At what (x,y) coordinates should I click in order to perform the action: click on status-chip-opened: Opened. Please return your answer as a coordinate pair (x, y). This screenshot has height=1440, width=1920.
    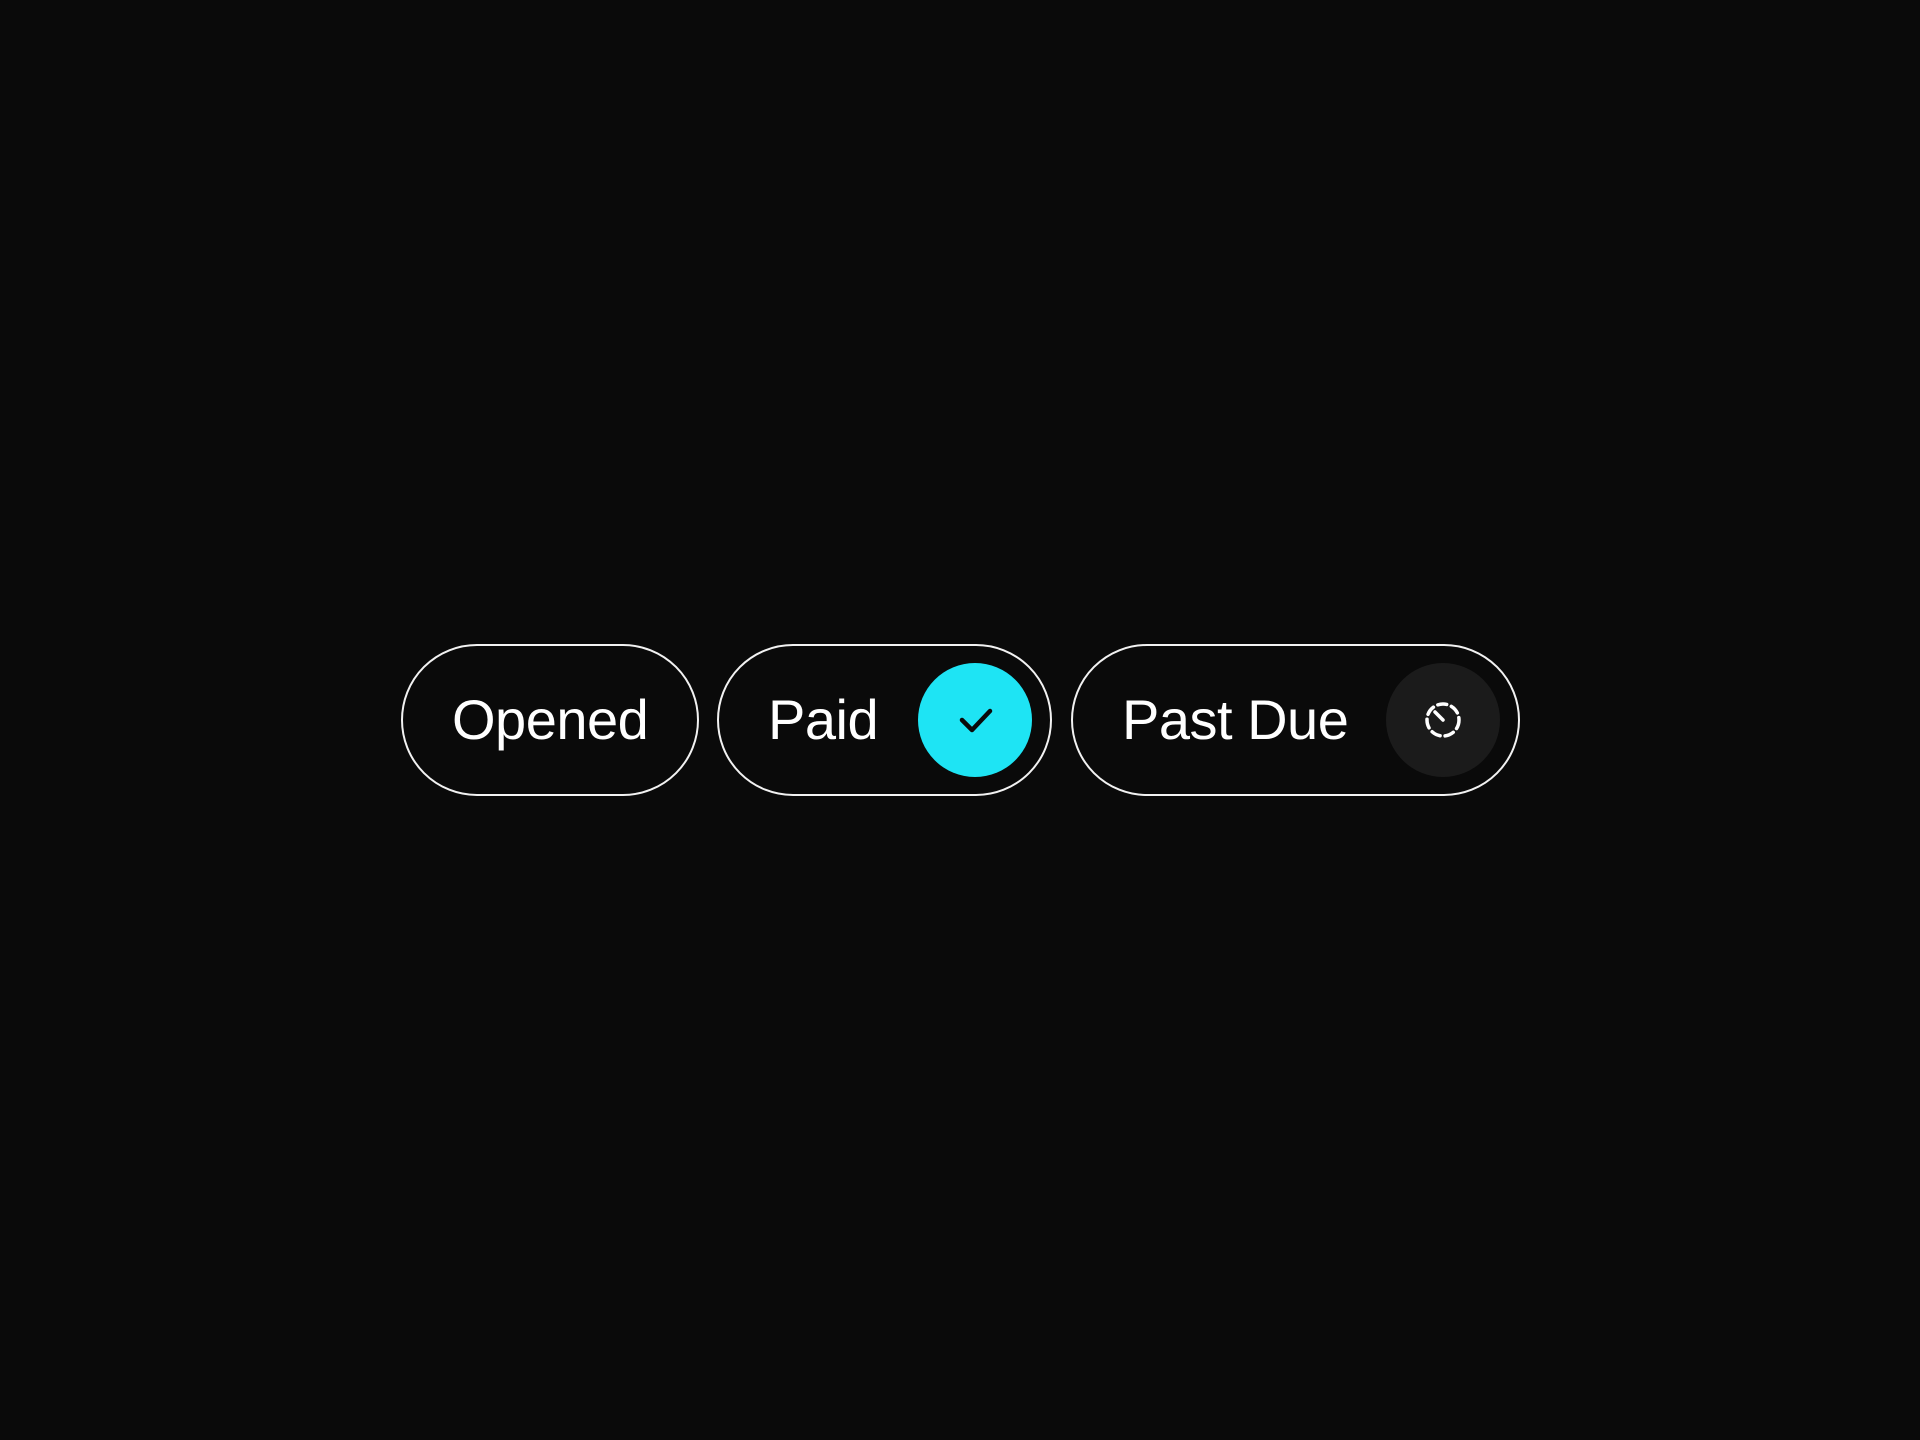
    Looking at the image, I should click on (550, 720).